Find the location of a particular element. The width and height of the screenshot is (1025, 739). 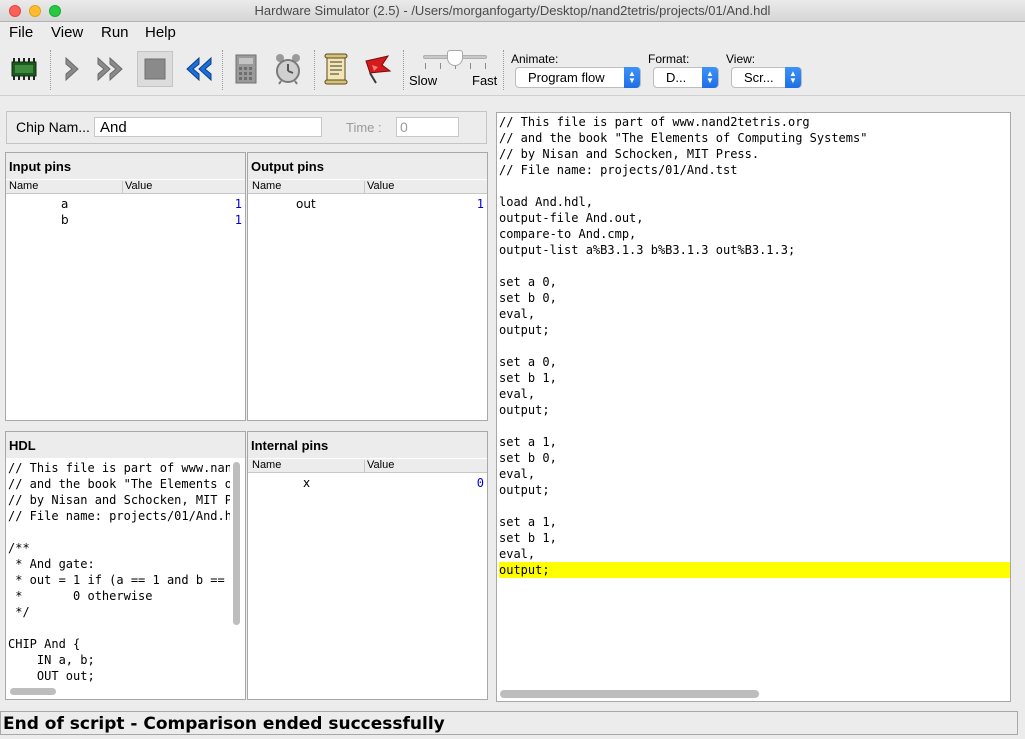

breakpoint-flag-icon is located at coordinates (378, 69).